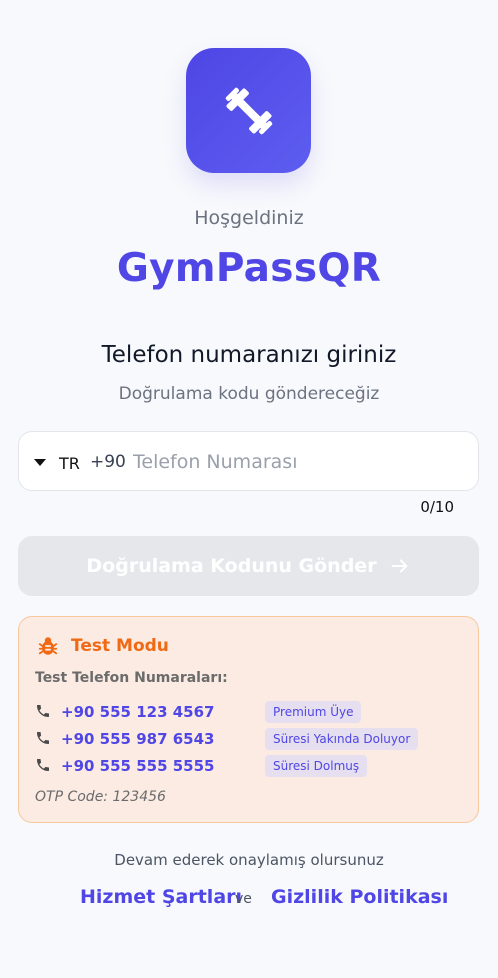 This screenshot has height=978, width=498. I want to click on test-mode-title: Test Modu, so click(120, 646).